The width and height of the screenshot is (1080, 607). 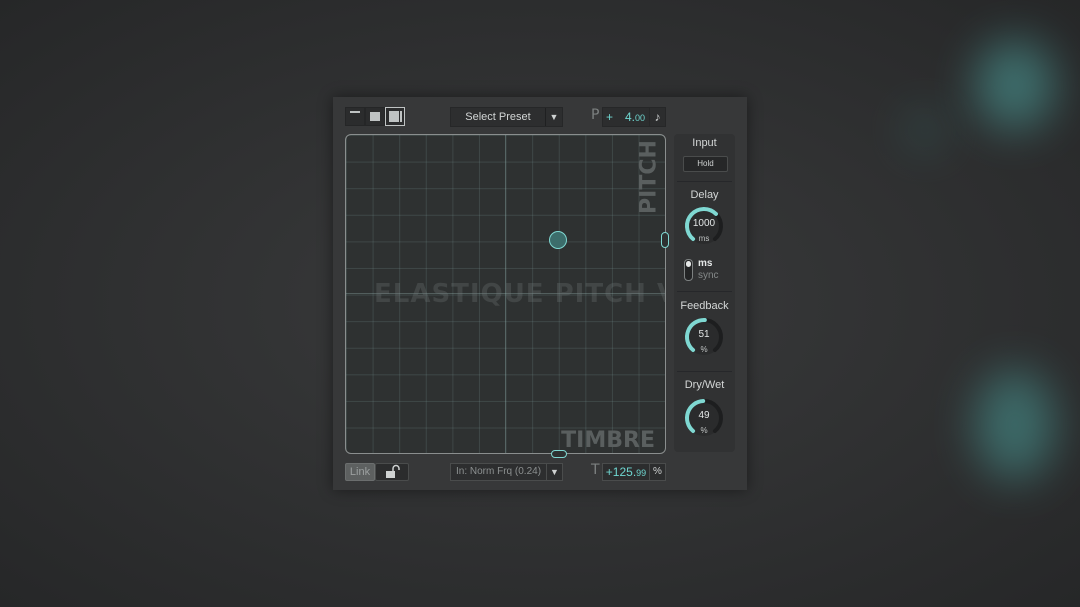 I want to click on delay-knob: 1000 ms, so click(x=704, y=226).